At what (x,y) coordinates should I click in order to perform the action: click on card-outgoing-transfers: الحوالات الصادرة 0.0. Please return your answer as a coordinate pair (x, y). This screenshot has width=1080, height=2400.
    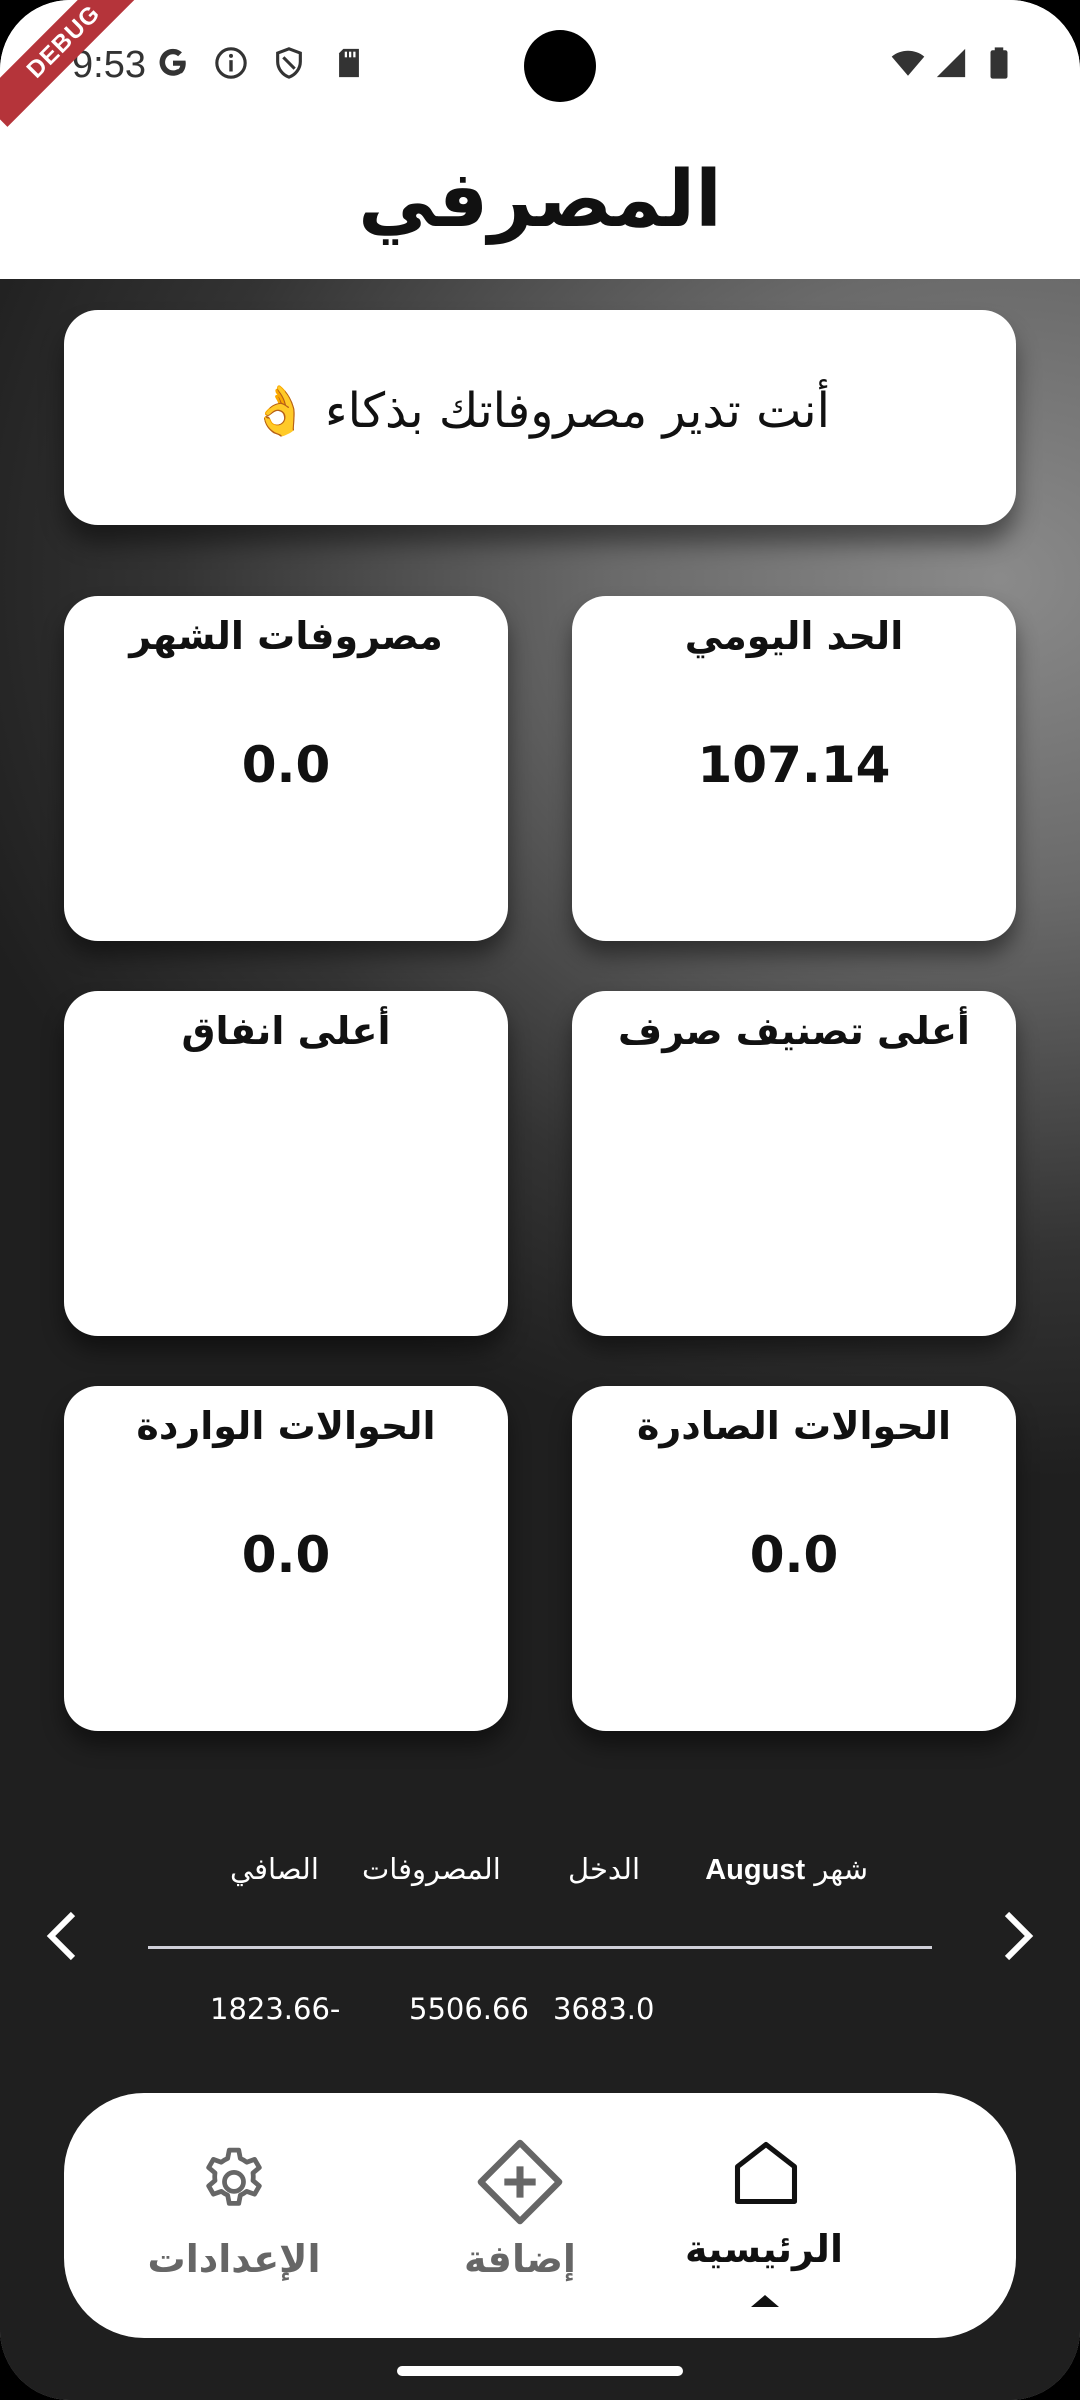
    Looking at the image, I should click on (794, 1558).